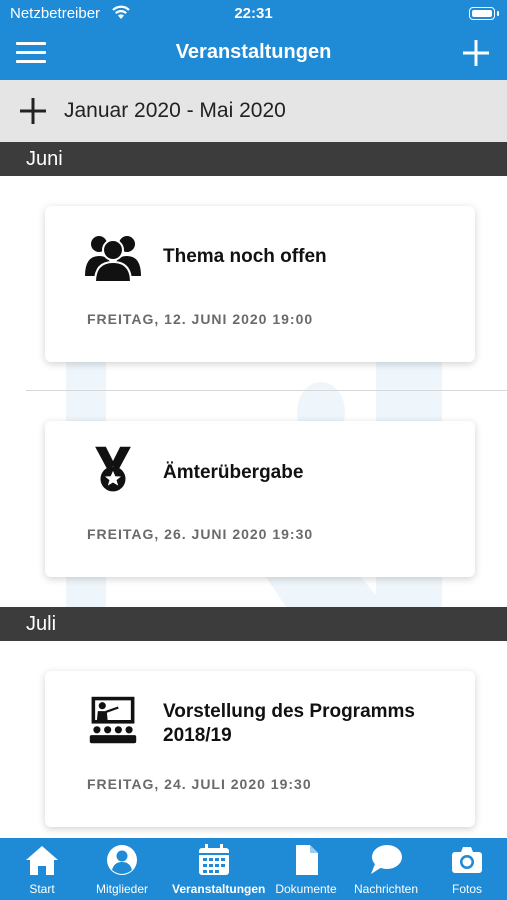 The image size is (507, 900). Describe the element at coordinates (113, 720) in the screenshot. I see `presentation-icon` at that location.